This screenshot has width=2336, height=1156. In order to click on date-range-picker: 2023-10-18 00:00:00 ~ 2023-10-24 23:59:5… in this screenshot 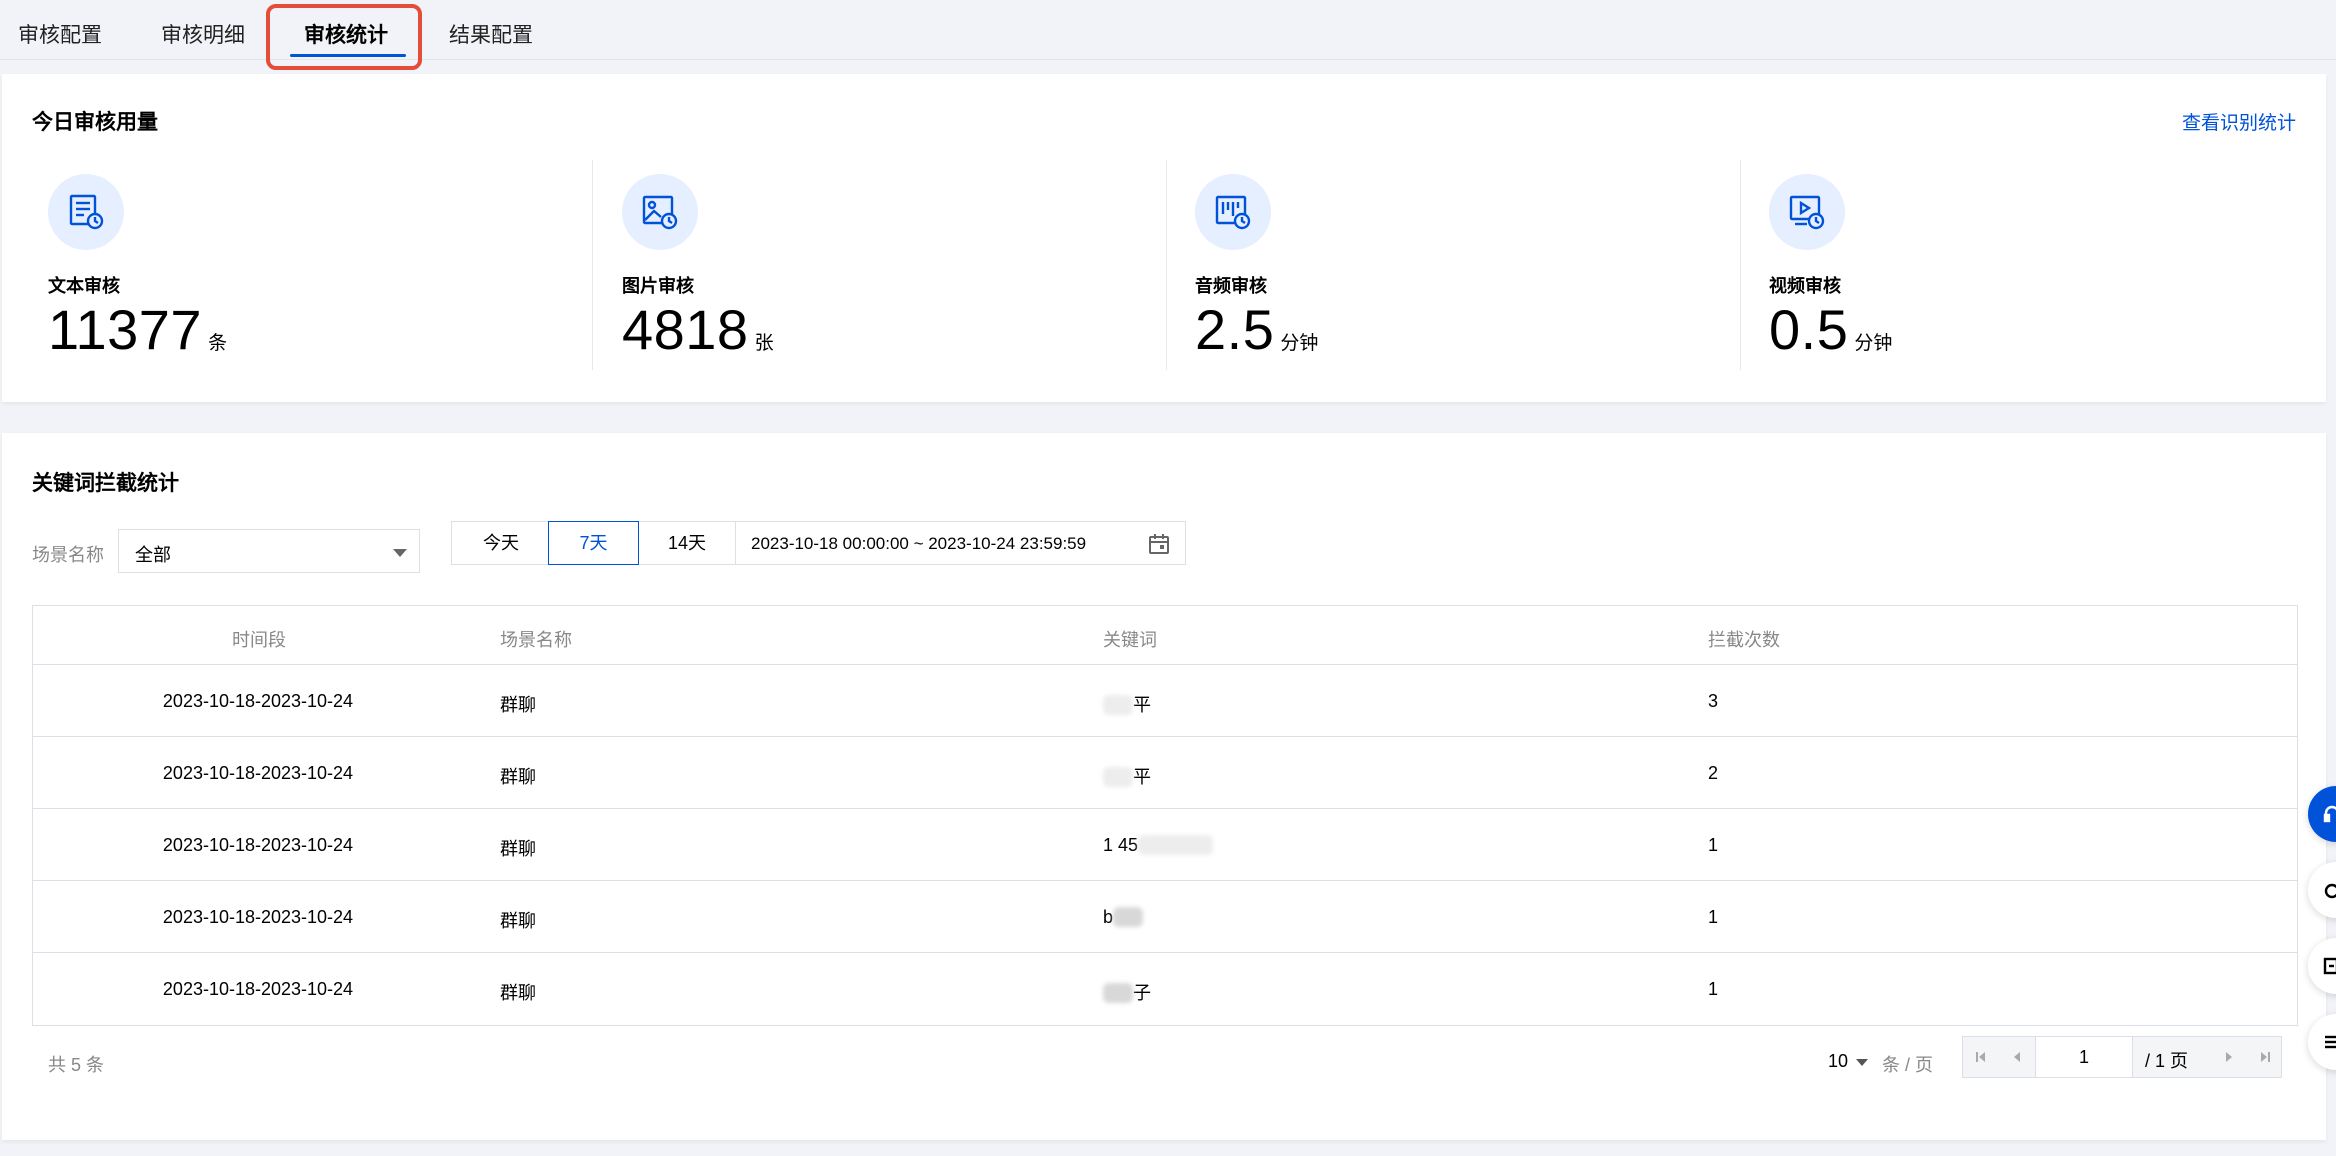, I will do `click(960, 543)`.